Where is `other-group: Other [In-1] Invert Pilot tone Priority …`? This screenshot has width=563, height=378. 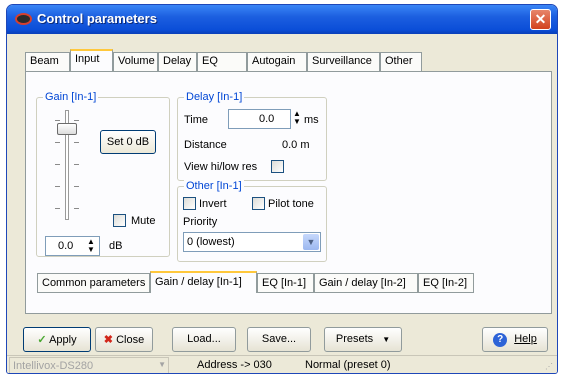
other-group: Other [In-1] Invert Pilot tone Priority … is located at coordinates (252, 221).